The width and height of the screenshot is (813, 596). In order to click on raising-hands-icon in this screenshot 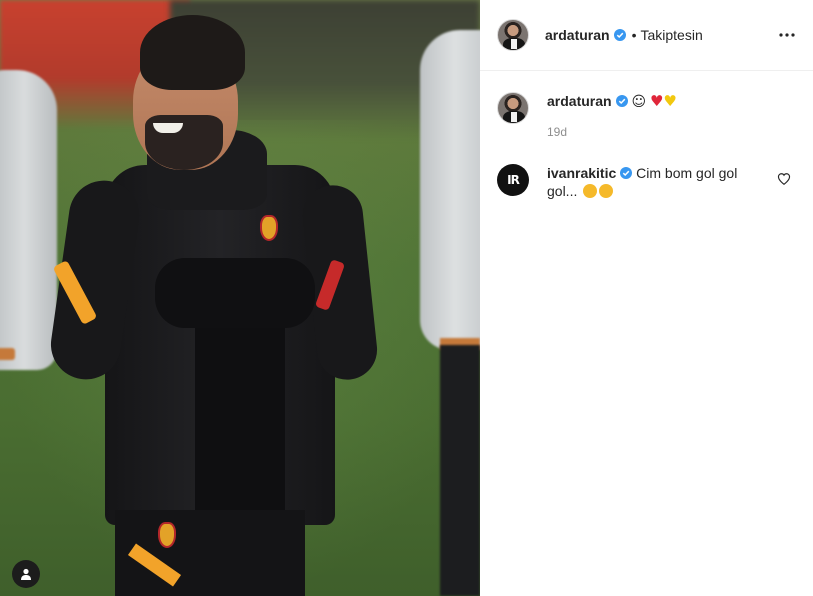, I will do `click(590, 191)`.